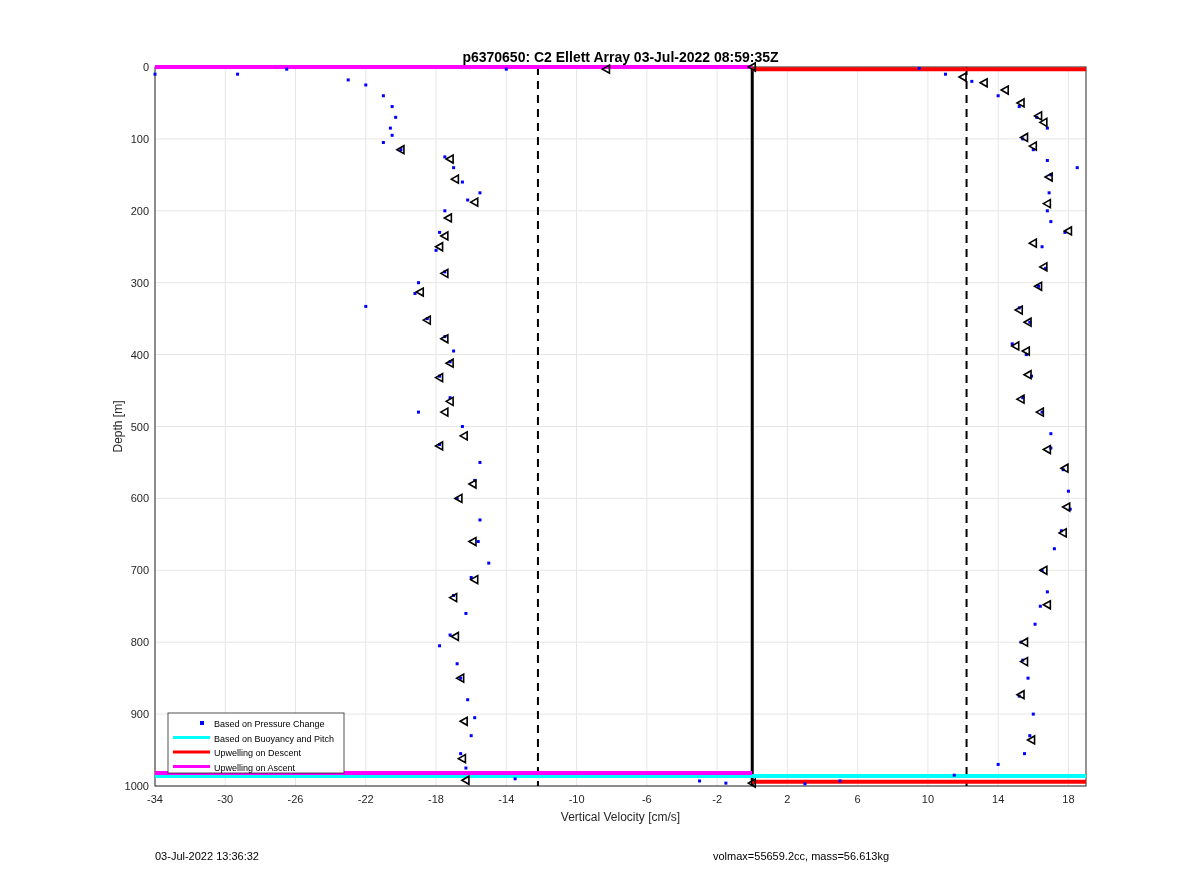  Describe the element at coordinates (998, 799) in the screenshot. I see `axis-tick-label: 14` at that location.